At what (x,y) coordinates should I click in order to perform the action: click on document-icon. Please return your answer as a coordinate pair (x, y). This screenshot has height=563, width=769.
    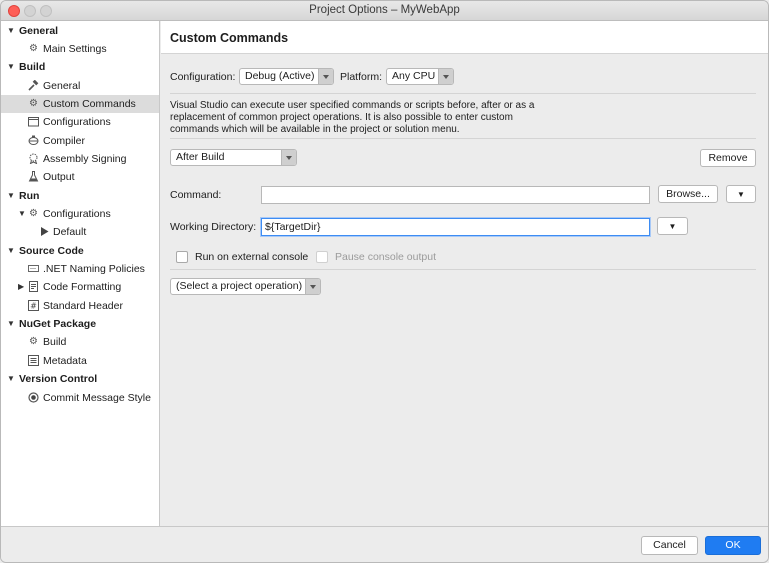
    Looking at the image, I should click on (33, 286).